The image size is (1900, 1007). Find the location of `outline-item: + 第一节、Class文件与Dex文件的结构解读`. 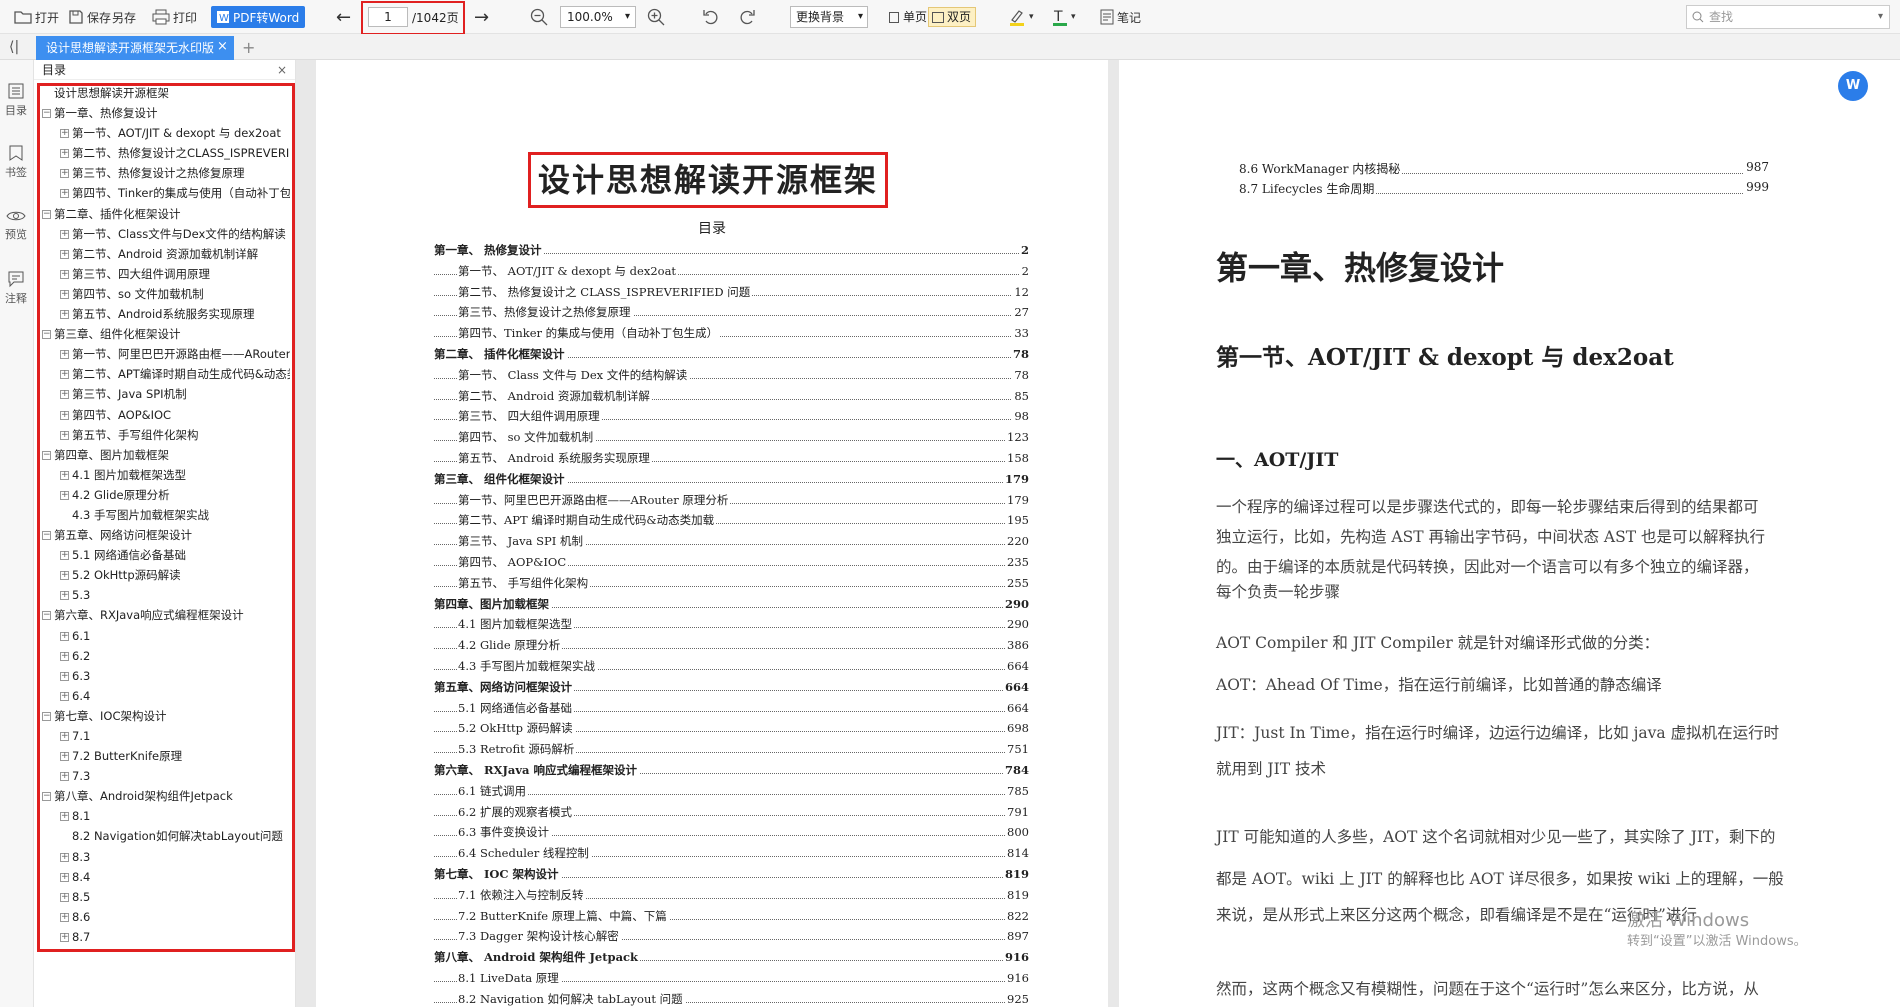

outline-item: + 第一节、Class文件与Dex文件的结构解读 is located at coordinates (165, 234).